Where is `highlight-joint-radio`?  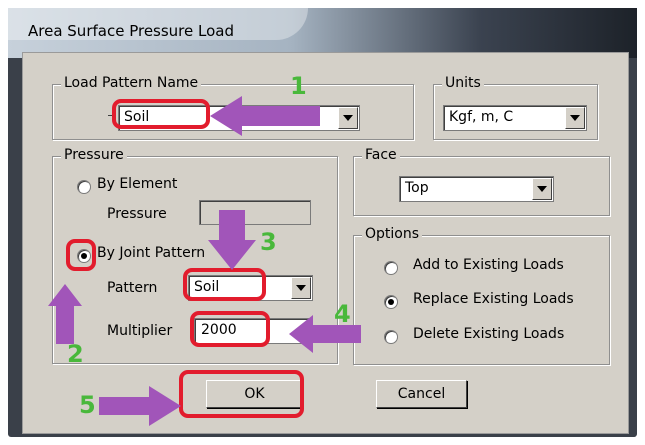 highlight-joint-radio is located at coordinates (81, 255).